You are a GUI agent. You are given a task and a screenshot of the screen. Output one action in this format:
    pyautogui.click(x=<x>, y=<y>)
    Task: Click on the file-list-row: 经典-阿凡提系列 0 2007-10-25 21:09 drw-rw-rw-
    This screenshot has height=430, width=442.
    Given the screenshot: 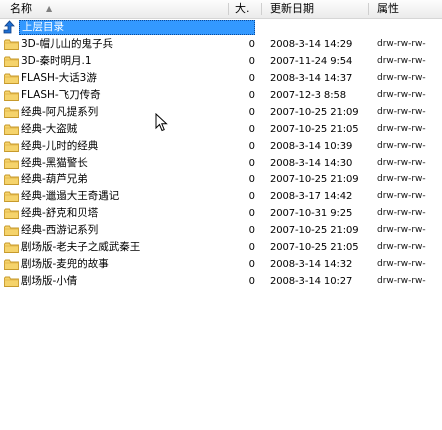 What is the action you would take?
    pyautogui.click(x=221, y=112)
    